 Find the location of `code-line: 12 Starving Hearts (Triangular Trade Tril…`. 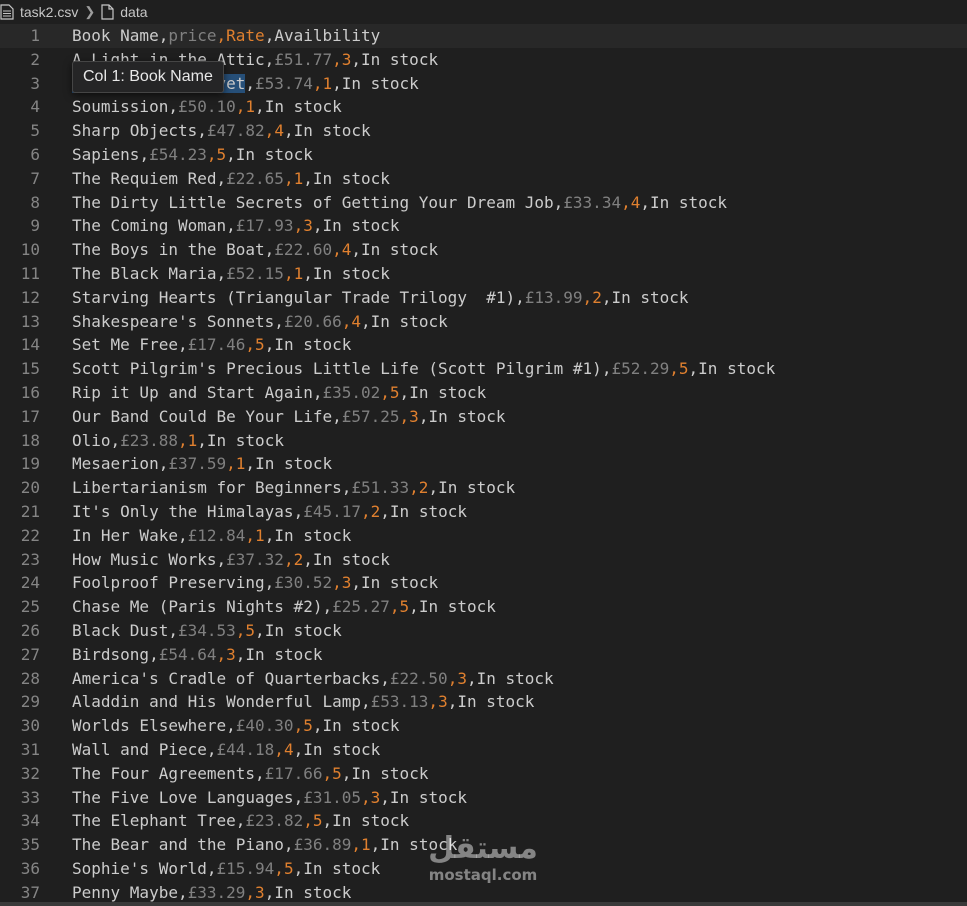

code-line: 12 Starving Hearts (Triangular Trade Tril… is located at coordinates (483, 298).